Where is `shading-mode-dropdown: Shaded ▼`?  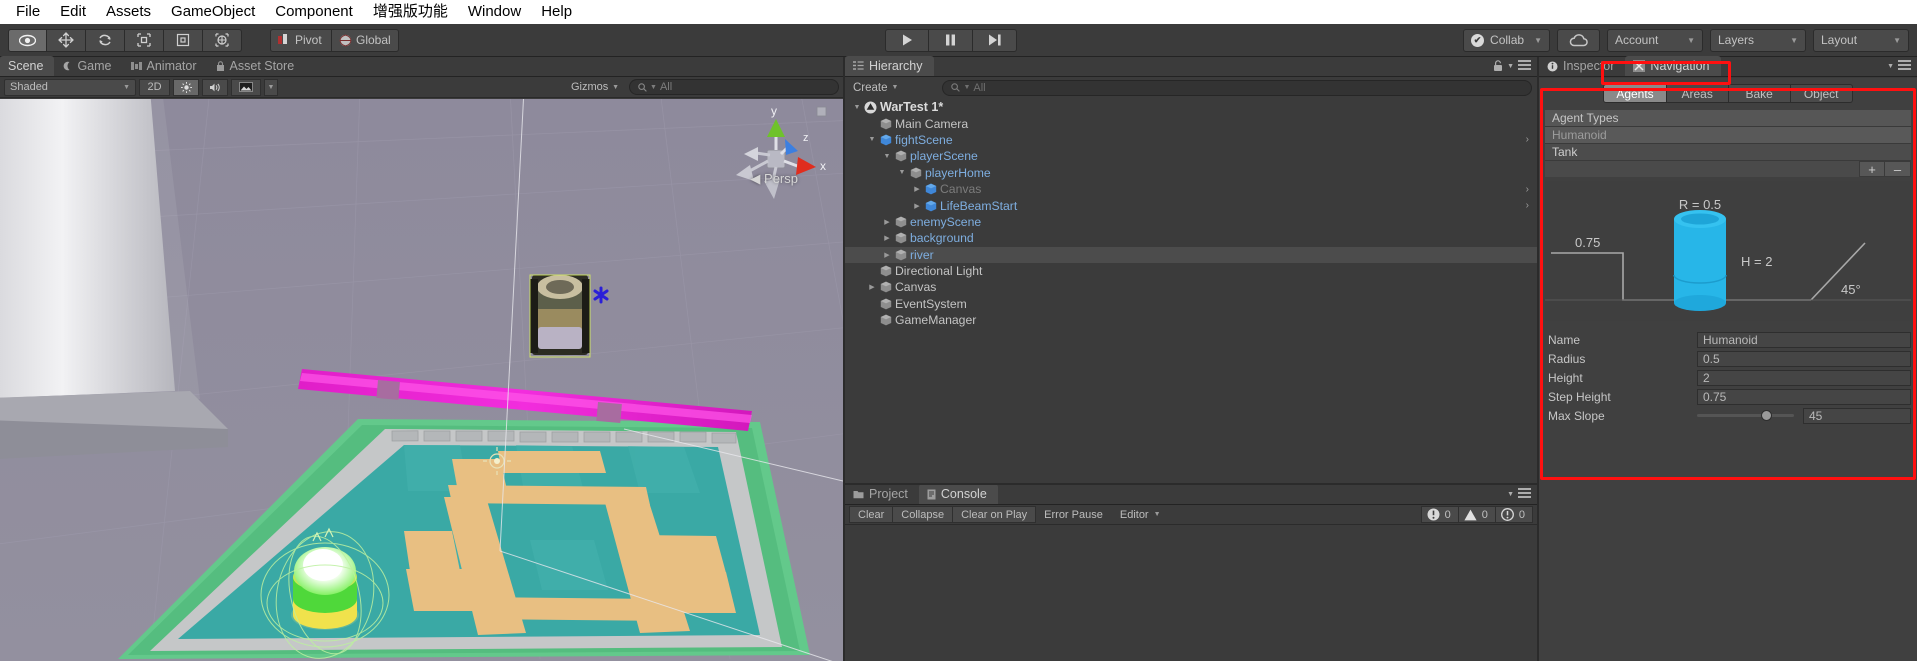 shading-mode-dropdown: Shaded ▼ is located at coordinates (70, 87).